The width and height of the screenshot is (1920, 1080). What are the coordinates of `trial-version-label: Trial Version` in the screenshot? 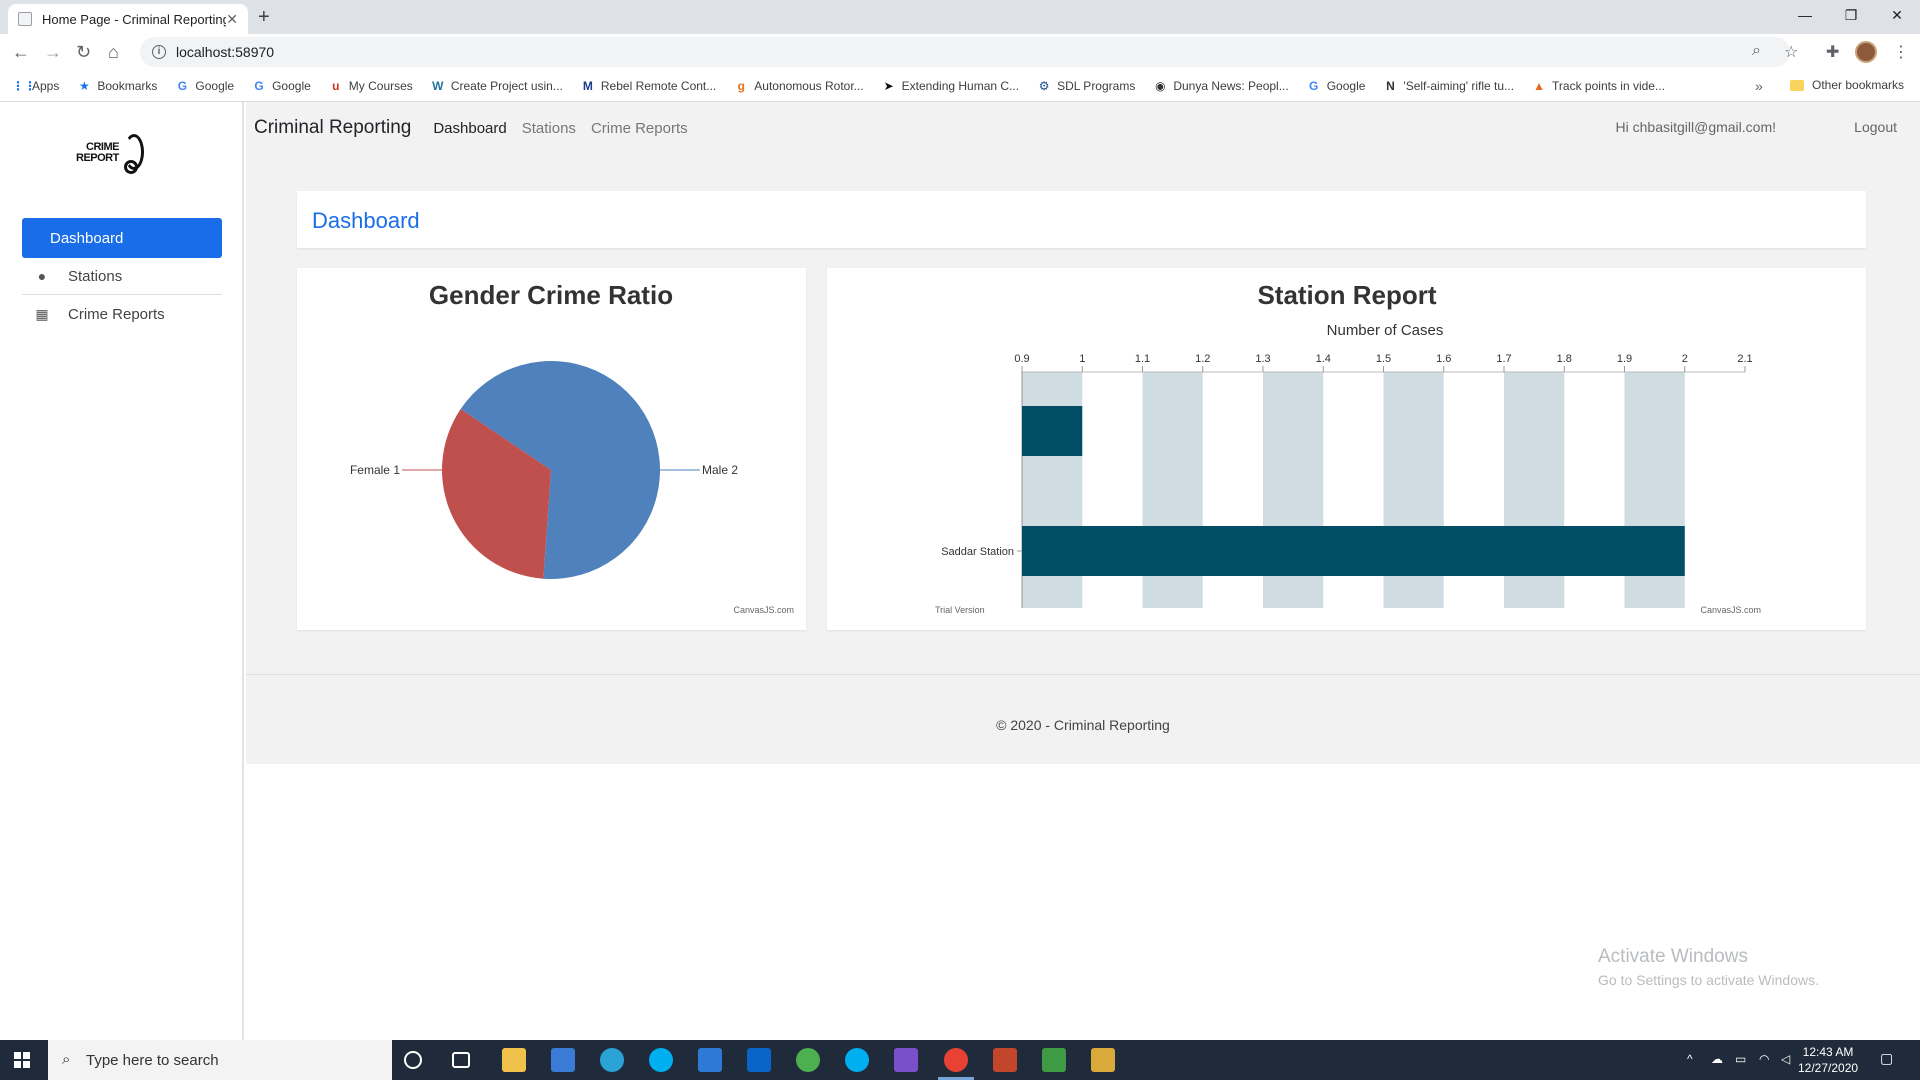 It's located at (960, 610).